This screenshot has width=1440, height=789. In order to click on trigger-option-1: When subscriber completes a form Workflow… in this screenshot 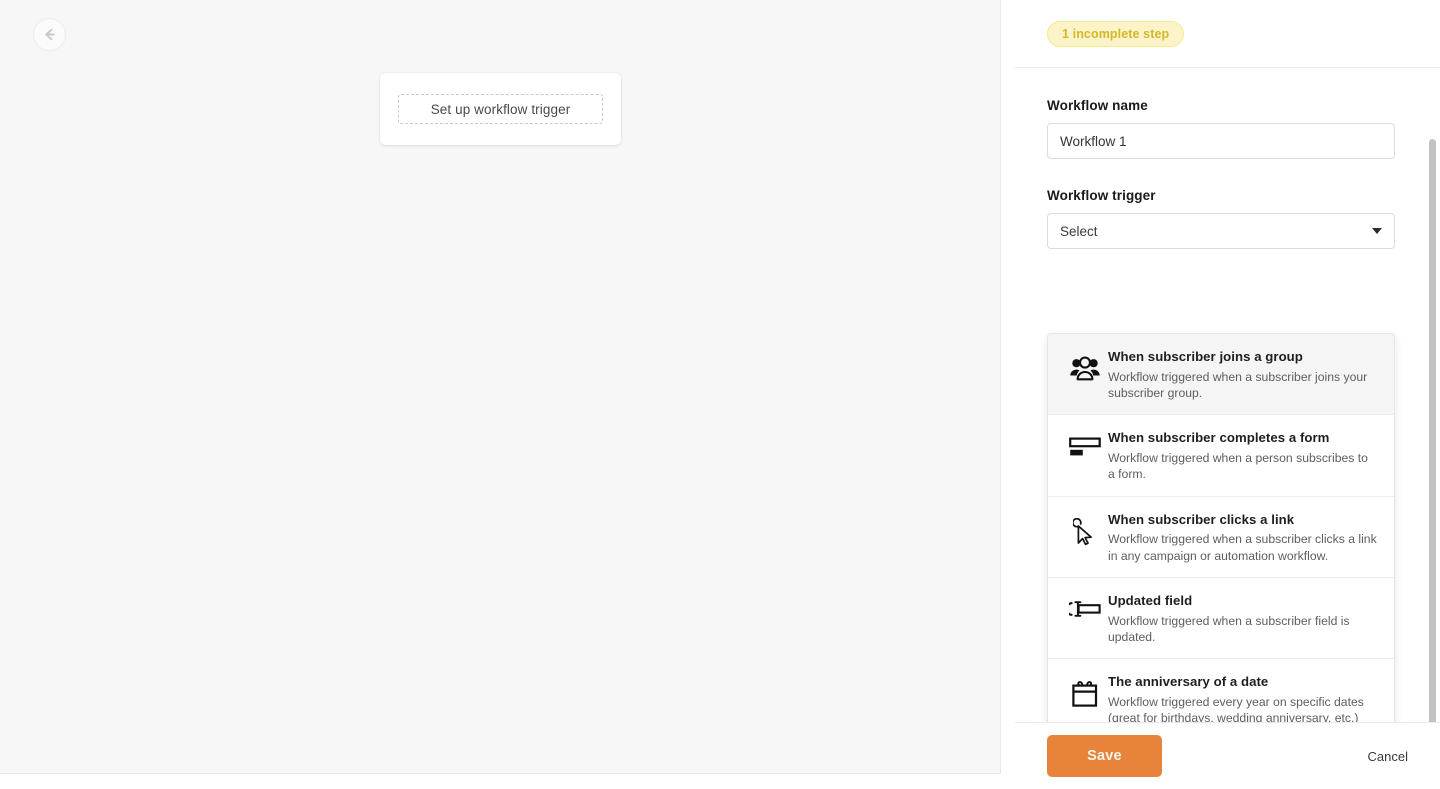, I will do `click(1221, 456)`.